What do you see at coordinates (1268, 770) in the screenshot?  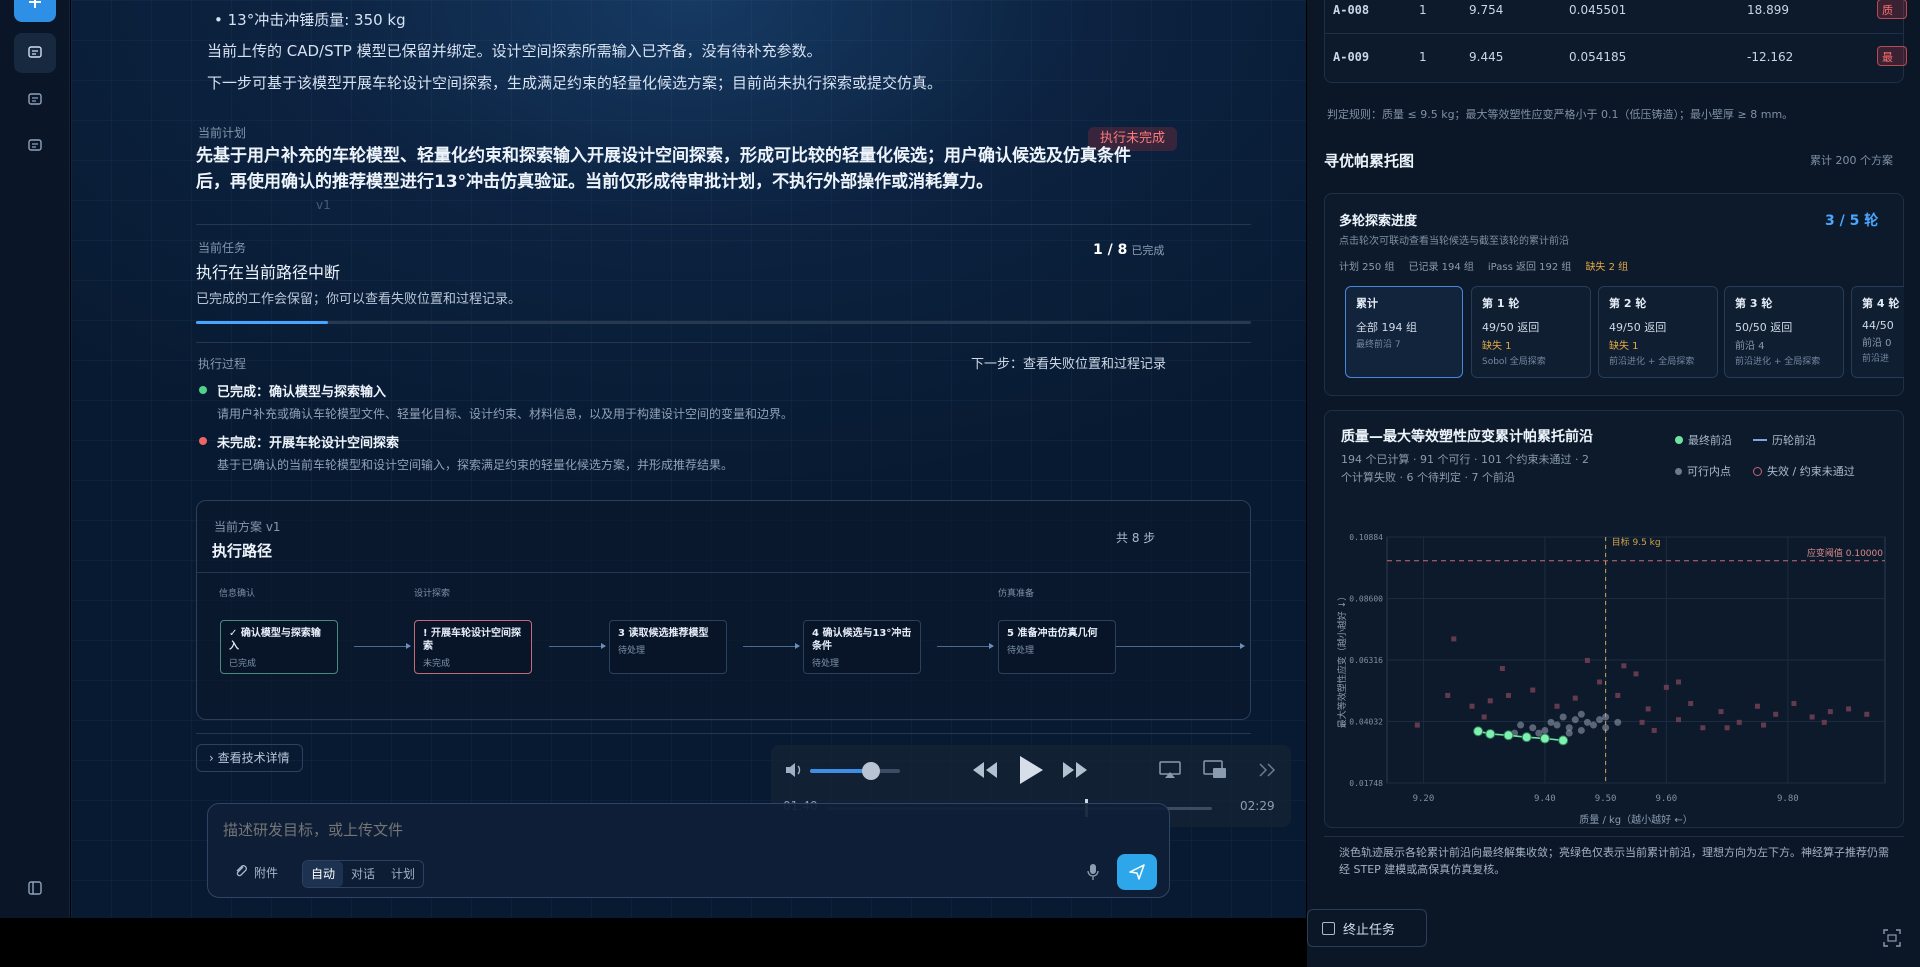 I see `chevron-right-double-icon` at bounding box center [1268, 770].